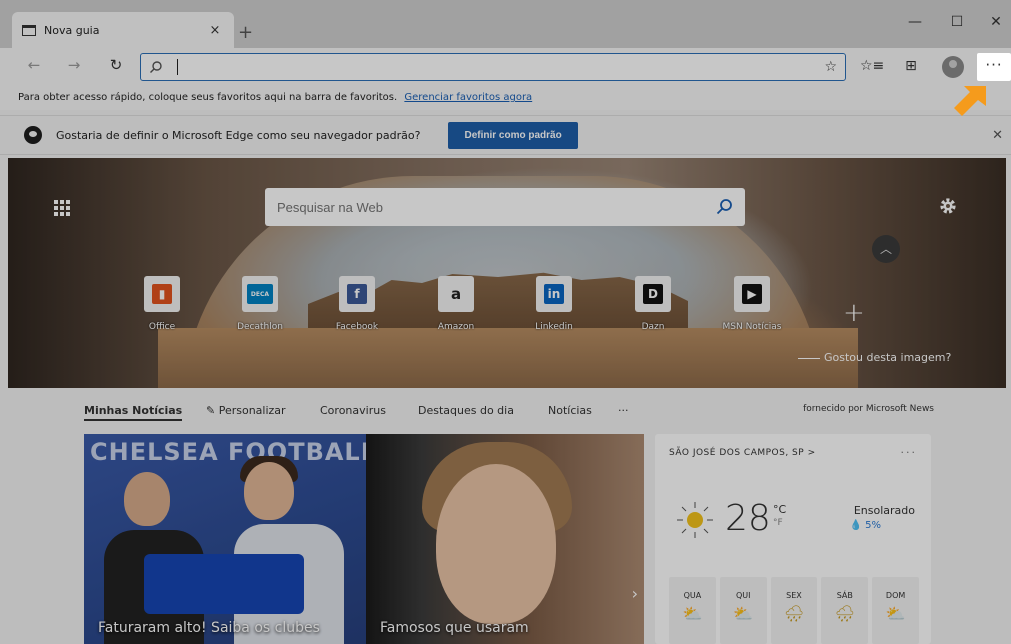  Describe the element at coordinates (874, 357) in the screenshot. I see `like-image-link: Gostou desta imagem?` at that location.